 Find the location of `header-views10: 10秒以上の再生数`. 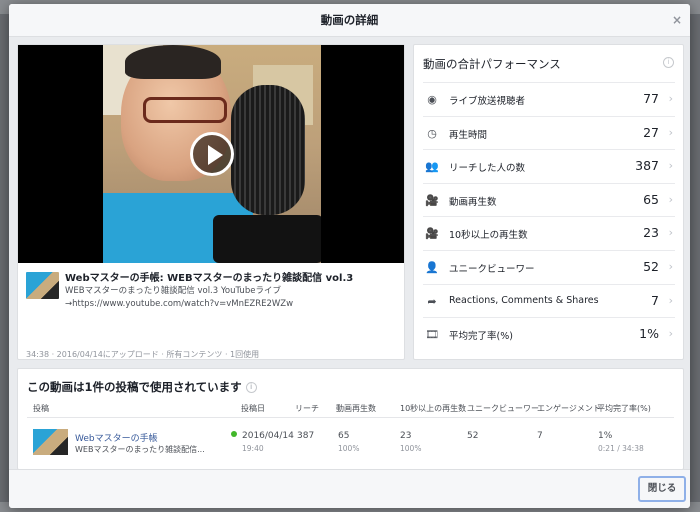

header-views10: 10秒以上の再生数 is located at coordinates (433, 408).